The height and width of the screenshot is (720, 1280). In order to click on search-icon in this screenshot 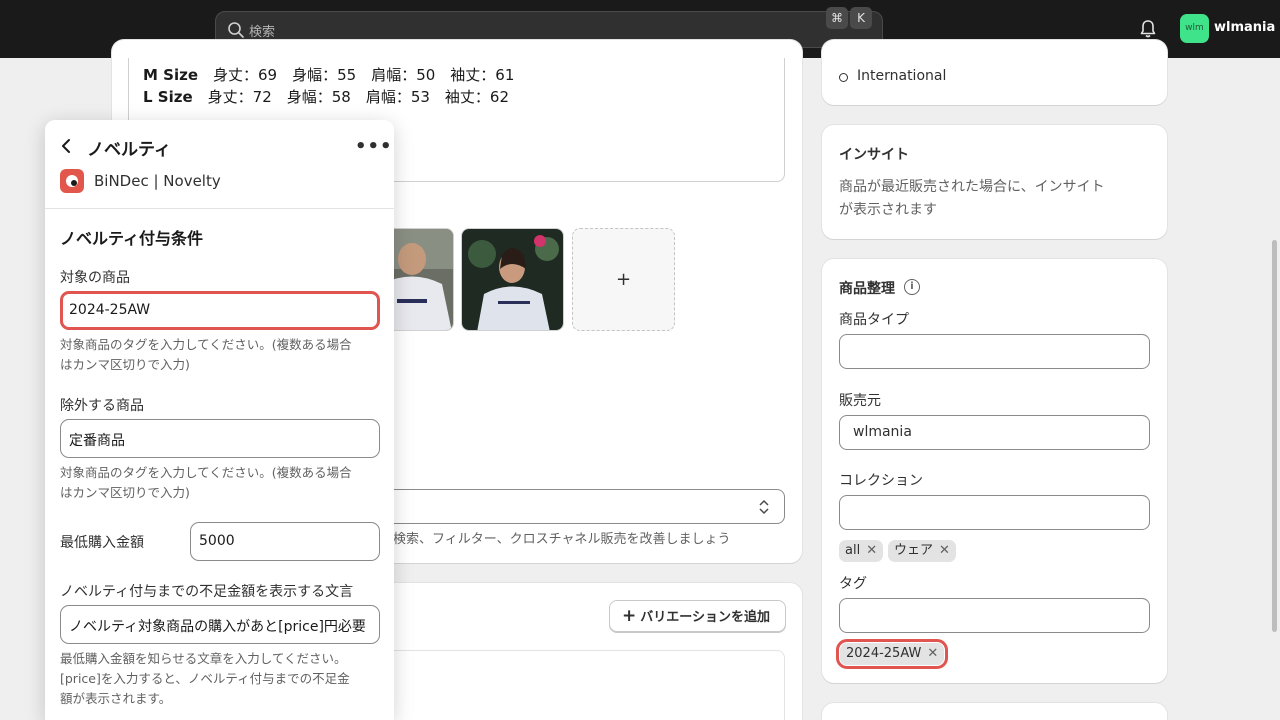, I will do `click(236, 30)`.